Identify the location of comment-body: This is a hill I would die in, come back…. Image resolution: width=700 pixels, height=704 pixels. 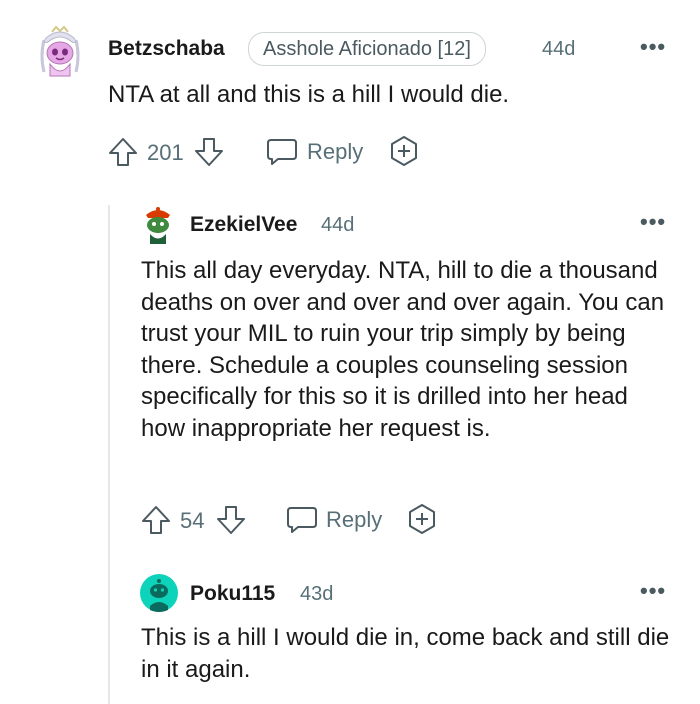
(405, 653).